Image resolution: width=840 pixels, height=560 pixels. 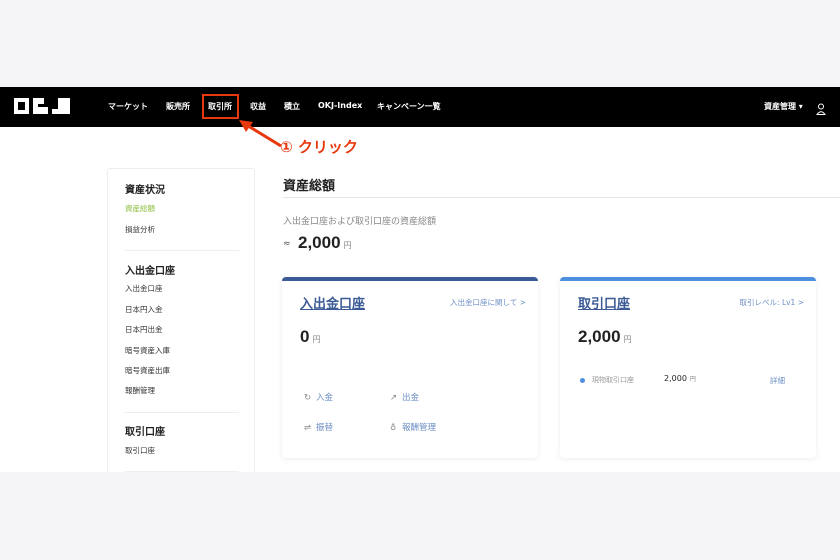 What do you see at coordinates (413, 427) in the screenshot?
I see `reward-management-button: ♁ 報酬管理` at bounding box center [413, 427].